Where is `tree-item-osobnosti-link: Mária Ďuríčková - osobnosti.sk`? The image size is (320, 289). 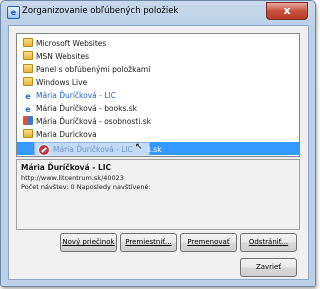
tree-item-osobnosti-link: Mária Ďuríčková - osobnosti.sk is located at coordinates (87, 121).